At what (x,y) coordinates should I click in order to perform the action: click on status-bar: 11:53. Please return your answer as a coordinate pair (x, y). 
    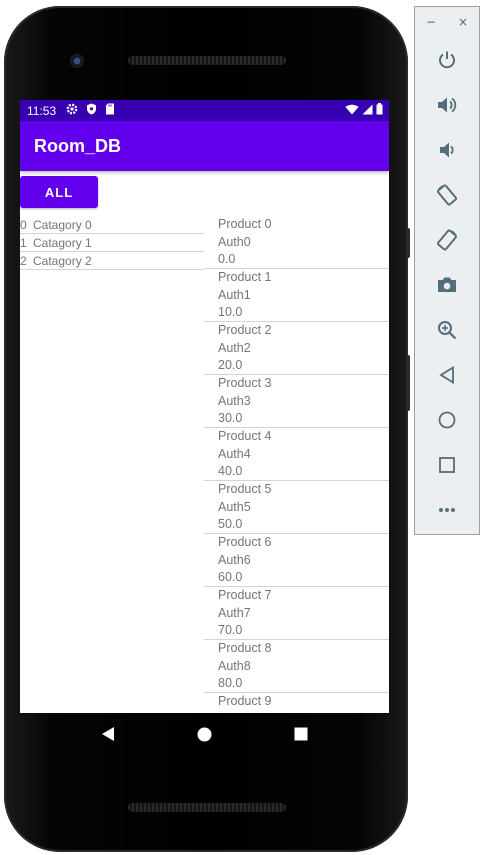
    Looking at the image, I should click on (204, 110).